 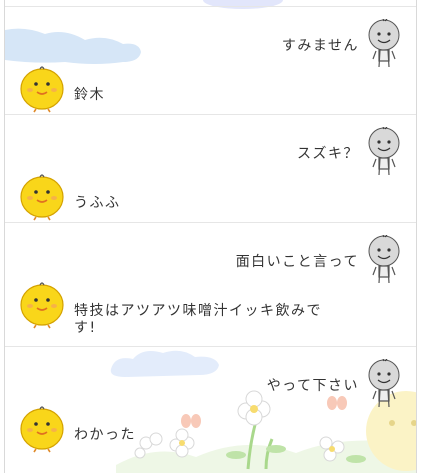 What do you see at coordinates (210, 89) in the screenshot?
I see `bot-message-row: 鈴木` at bounding box center [210, 89].